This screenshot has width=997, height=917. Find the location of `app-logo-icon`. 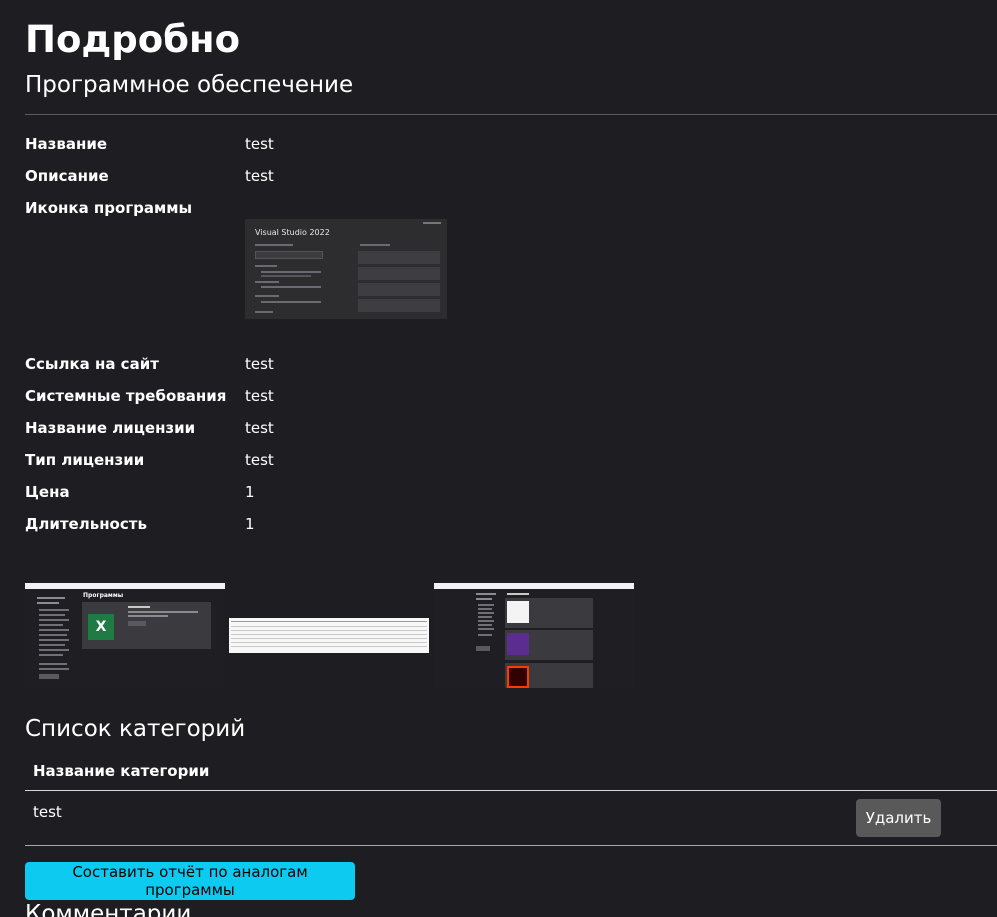

app-logo-icon is located at coordinates (518, 612).